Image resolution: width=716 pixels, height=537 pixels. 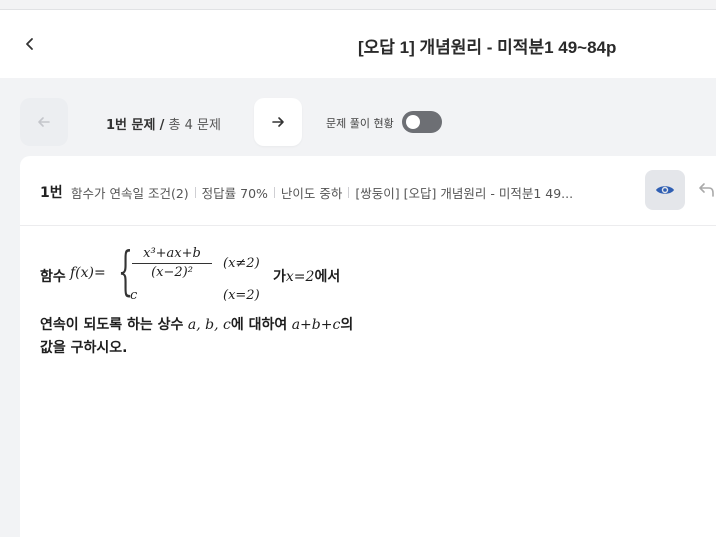 I want to click on problem-line-2: 연속이 되도록 하는 상수 a, b, c에 대하여 a+b+c의, so click(x=370, y=325).